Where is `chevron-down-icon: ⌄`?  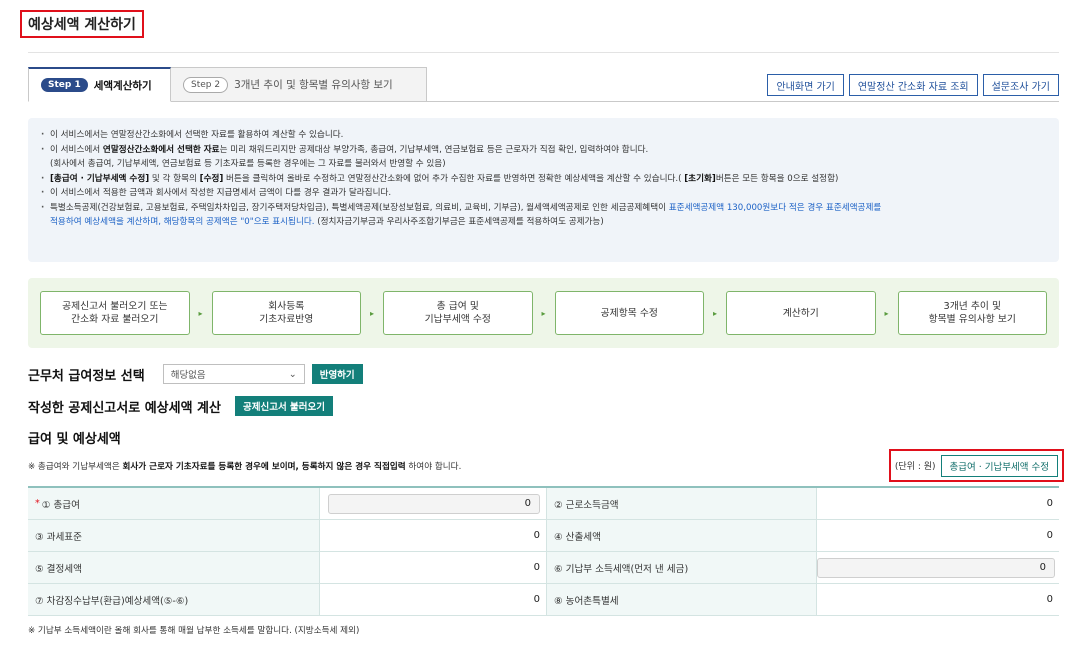
chevron-down-icon: ⌄ is located at coordinates (292, 374).